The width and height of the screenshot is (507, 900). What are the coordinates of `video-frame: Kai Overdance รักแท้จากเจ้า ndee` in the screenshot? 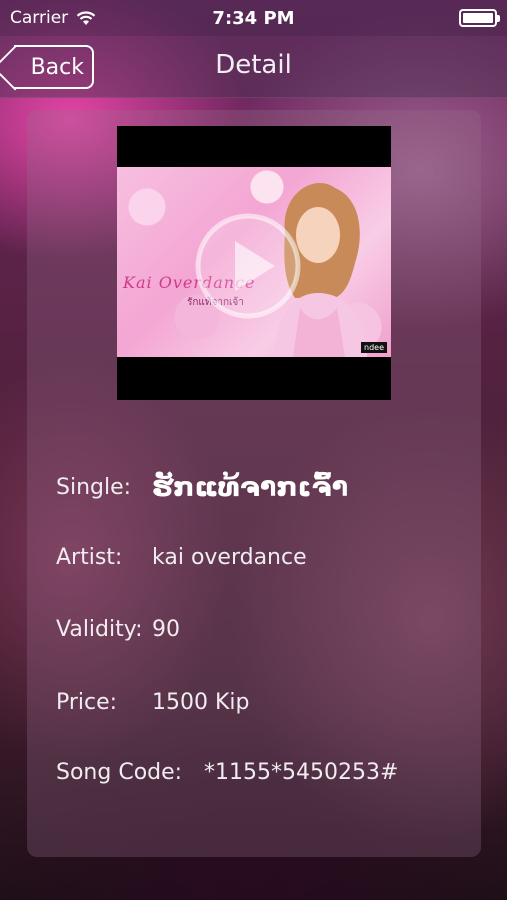 It's located at (254, 262).